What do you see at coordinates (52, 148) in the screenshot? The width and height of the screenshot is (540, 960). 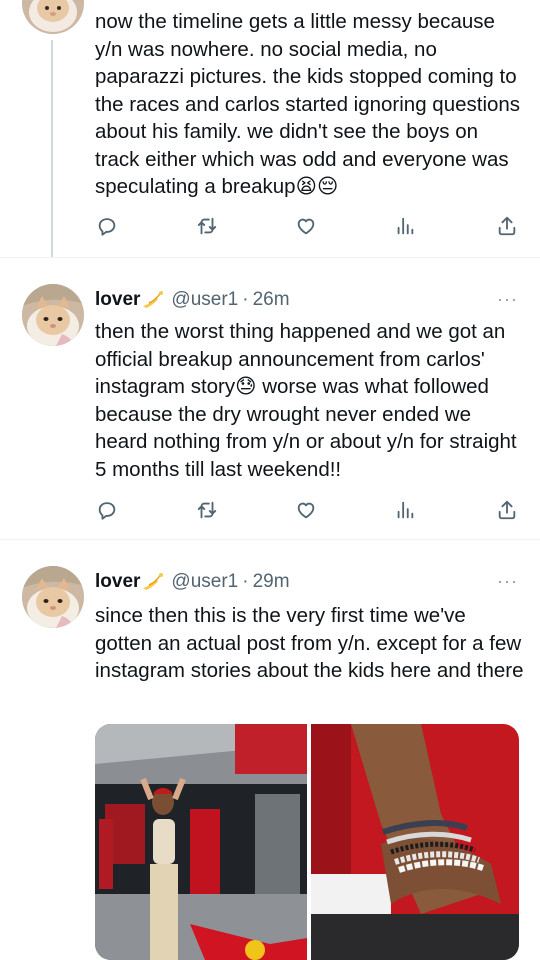 I see `thread-line` at bounding box center [52, 148].